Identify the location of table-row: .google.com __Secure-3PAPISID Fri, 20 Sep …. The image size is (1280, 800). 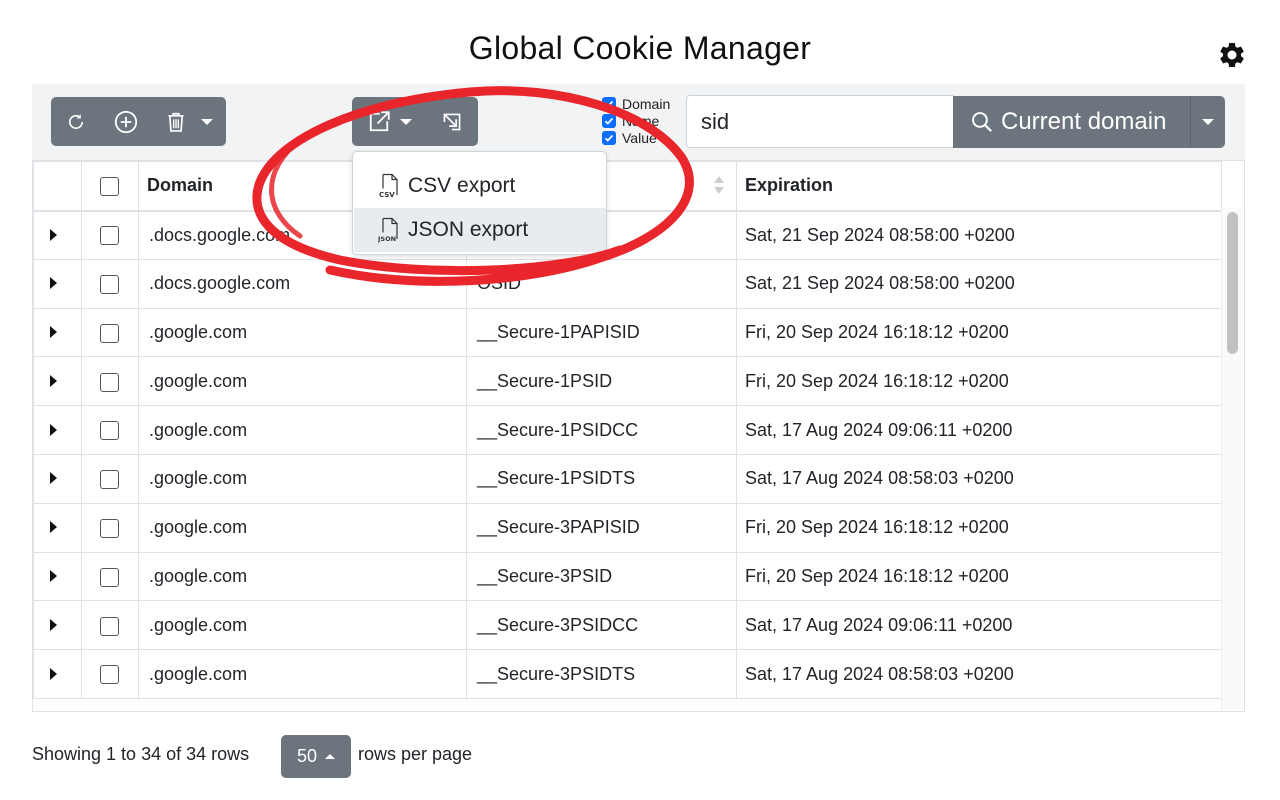
(627, 527).